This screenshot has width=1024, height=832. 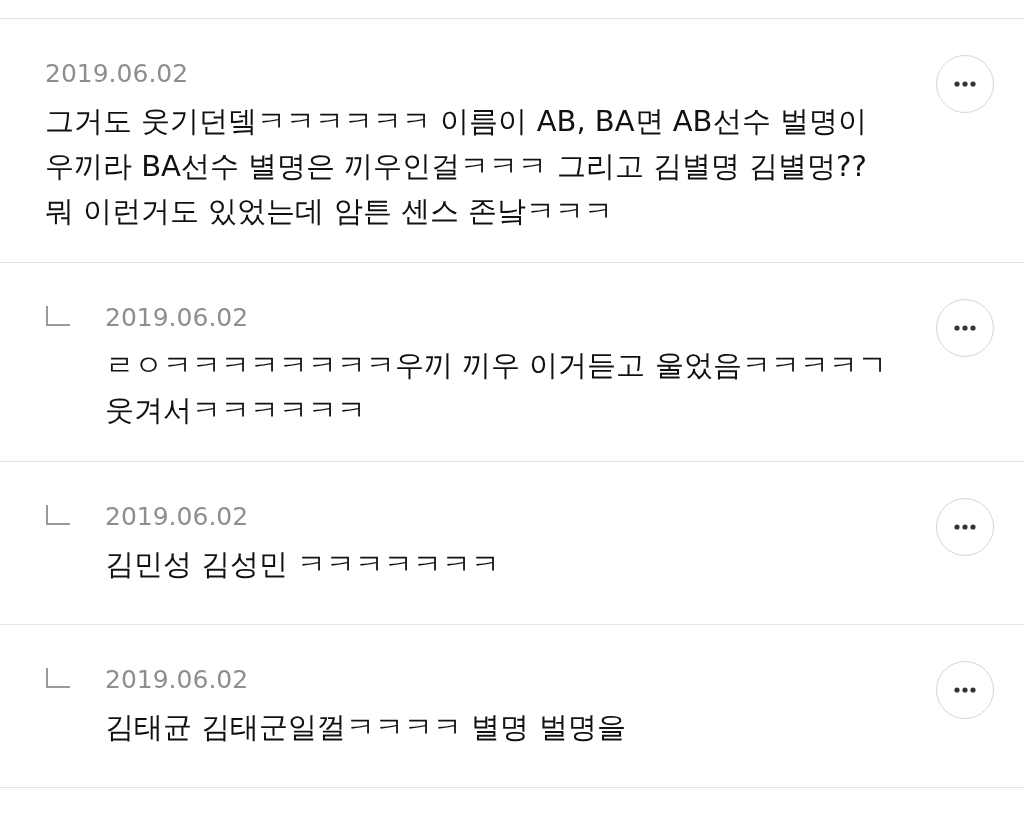 I want to click on comment-text: ㄹㅇㅋㅋㅋㅋㅋㅋㅋㅋ우끼 끼우 이거듣고 울었음ㅋㅋㅋㅋㄱ 웃겨서ㅋㅋㅋㅋㅋㅋ, so click(x=496, y=388).